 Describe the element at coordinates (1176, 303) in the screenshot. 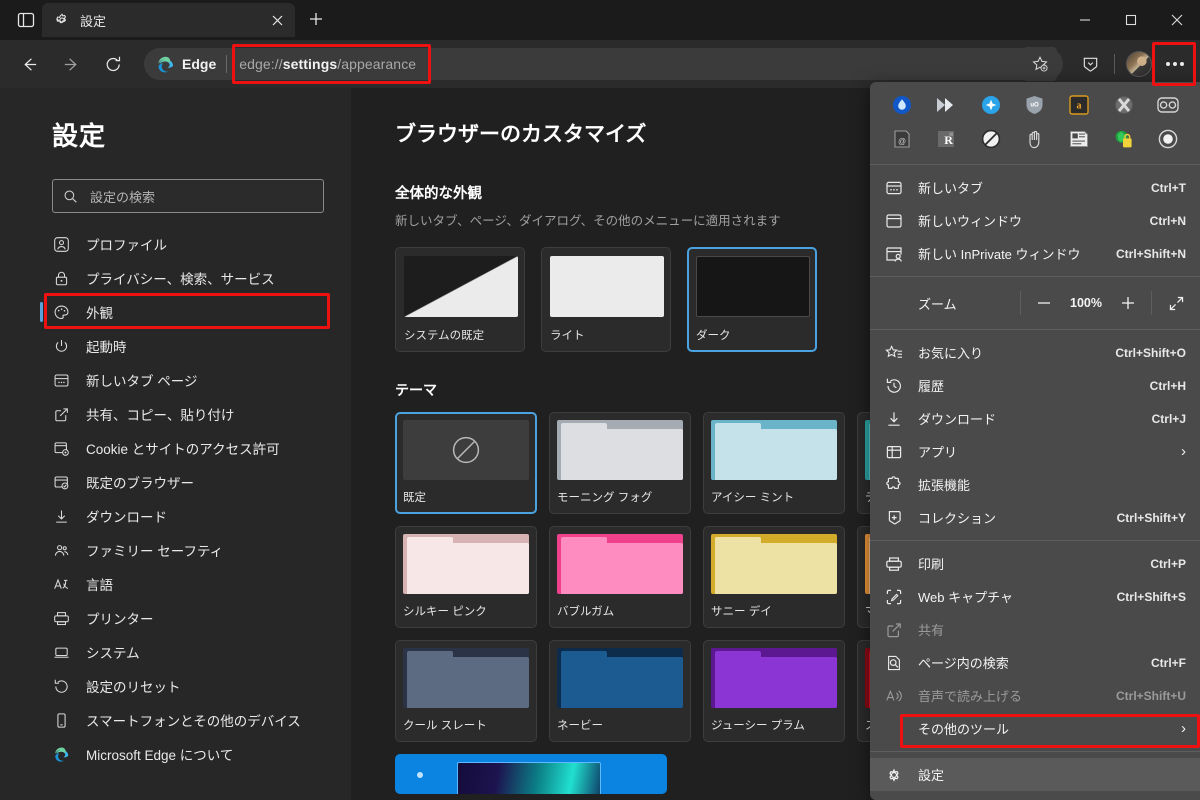

I see `fullscreen-icon` at that location.